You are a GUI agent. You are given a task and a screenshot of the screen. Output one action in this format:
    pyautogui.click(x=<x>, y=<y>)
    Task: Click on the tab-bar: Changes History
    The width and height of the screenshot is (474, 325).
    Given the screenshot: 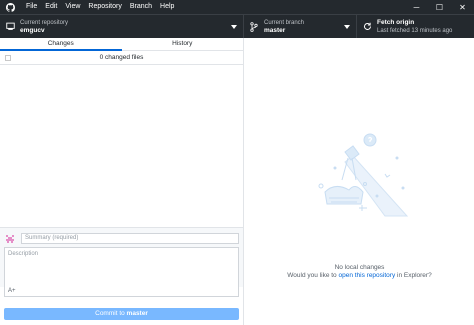 What is the action you would take?
    pyautogui.click(x=121, y=44)
    